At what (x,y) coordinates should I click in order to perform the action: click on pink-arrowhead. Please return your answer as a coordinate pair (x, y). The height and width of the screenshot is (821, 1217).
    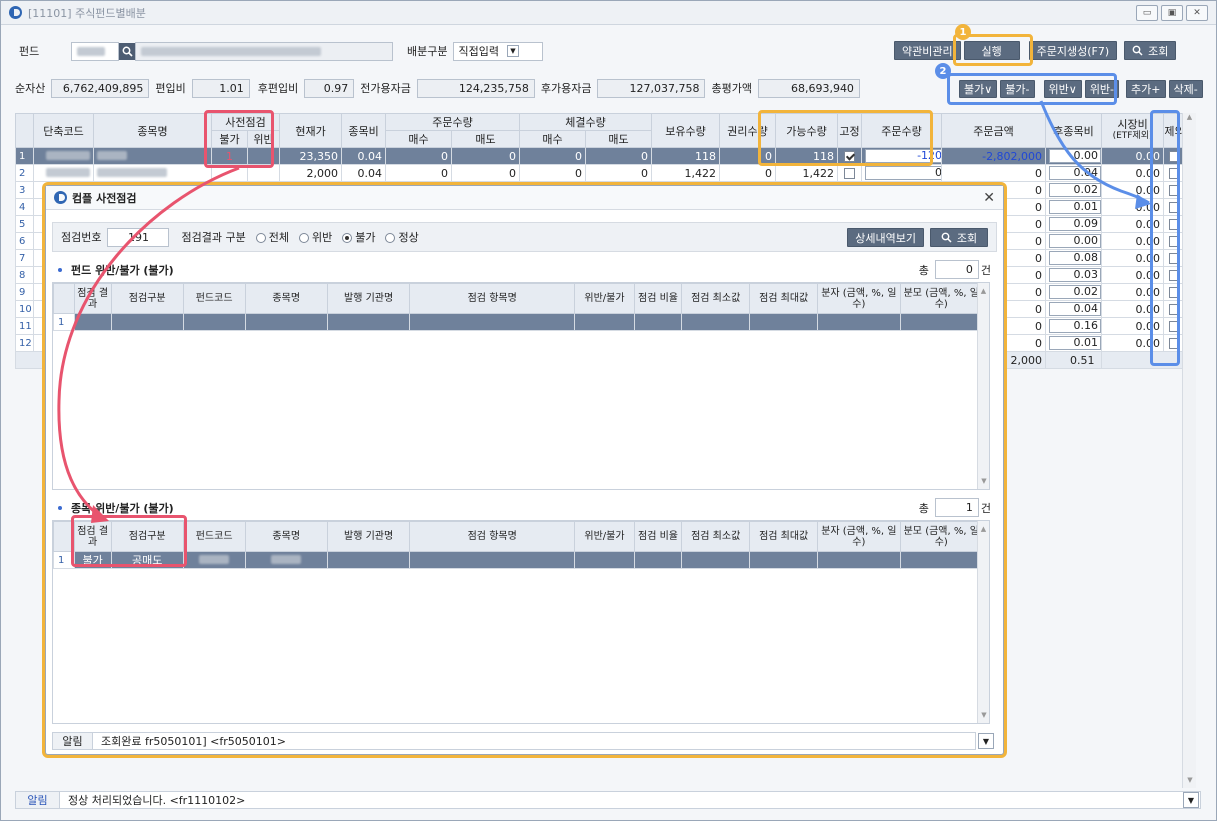
    Looking at the image, I should click on (100, 514).